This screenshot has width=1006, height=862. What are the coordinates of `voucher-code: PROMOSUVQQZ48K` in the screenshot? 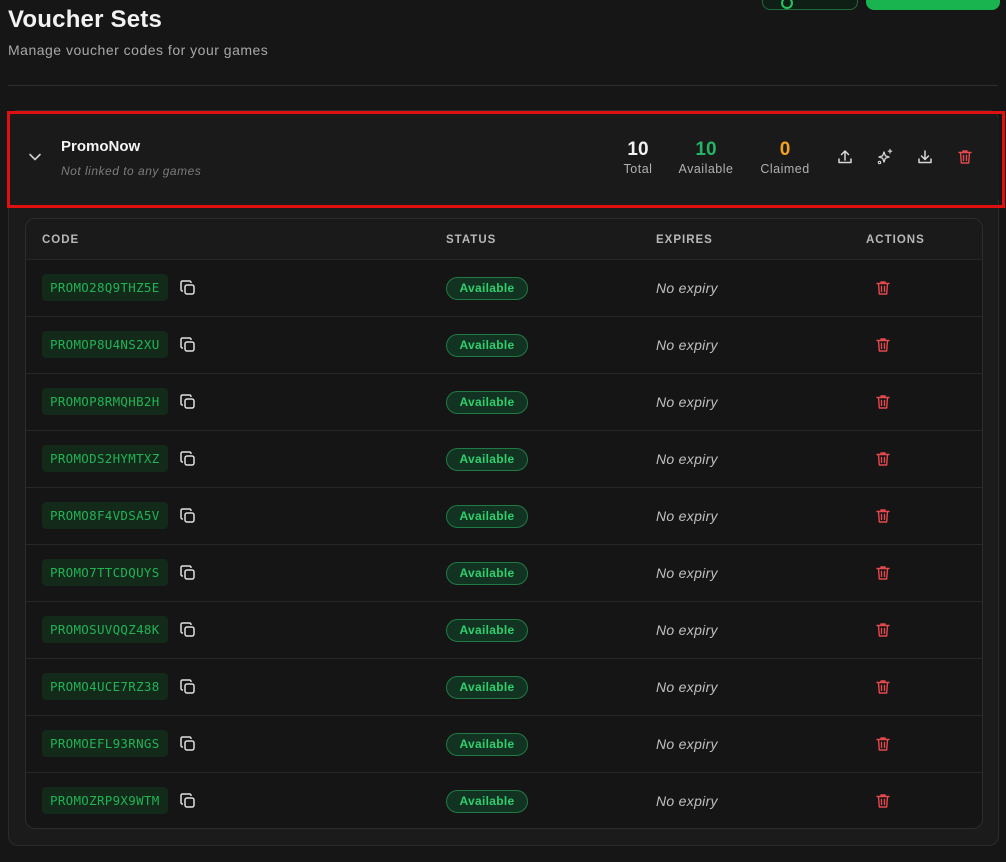 It's located at (105, 629).